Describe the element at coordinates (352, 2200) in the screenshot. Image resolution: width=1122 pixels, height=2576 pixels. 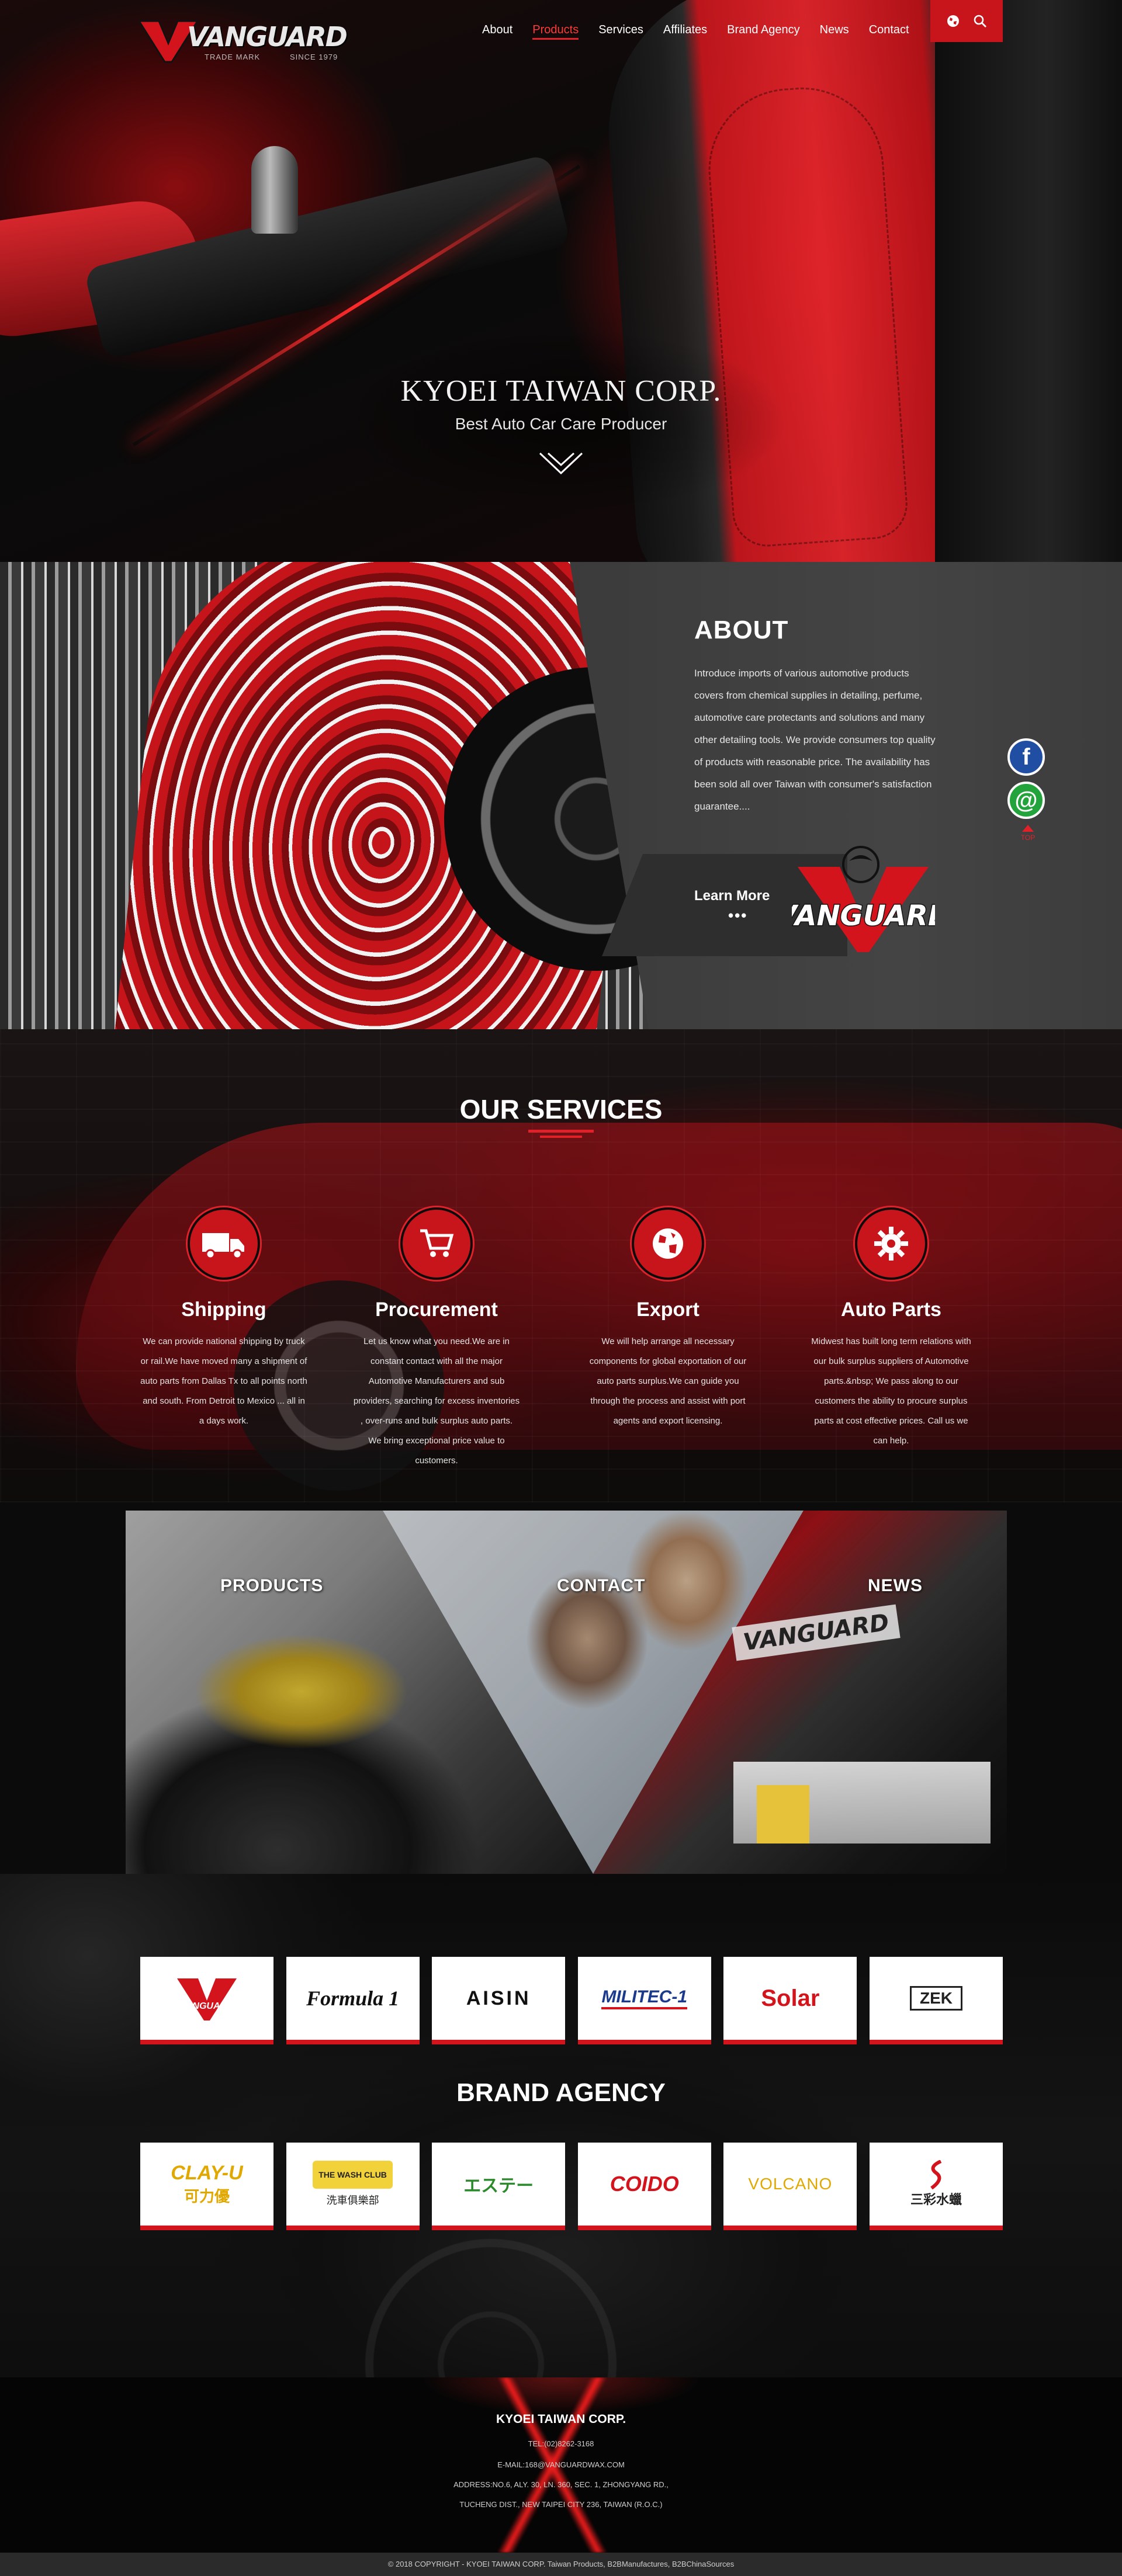
I see `brand-subname: 洗車俱樂部` at that location.